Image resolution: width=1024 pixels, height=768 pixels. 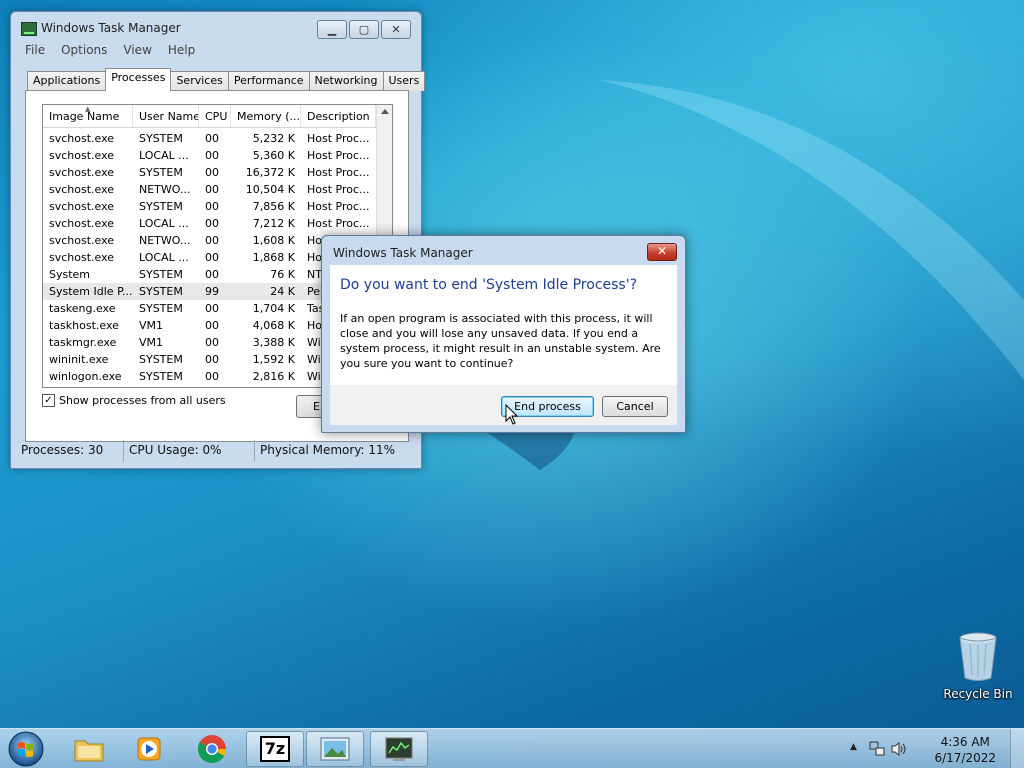 I want to click on system-clock: 4:36 AM 6/17/2022, so click(x=965, y=750).